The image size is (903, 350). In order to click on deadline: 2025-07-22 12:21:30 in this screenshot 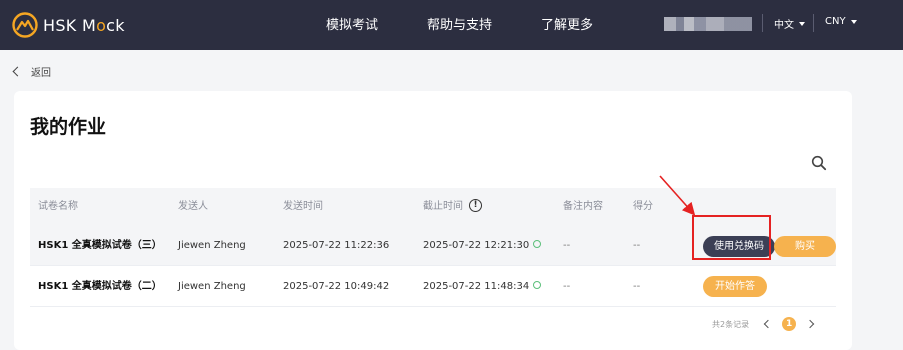, I will do `click(482, 245)`.